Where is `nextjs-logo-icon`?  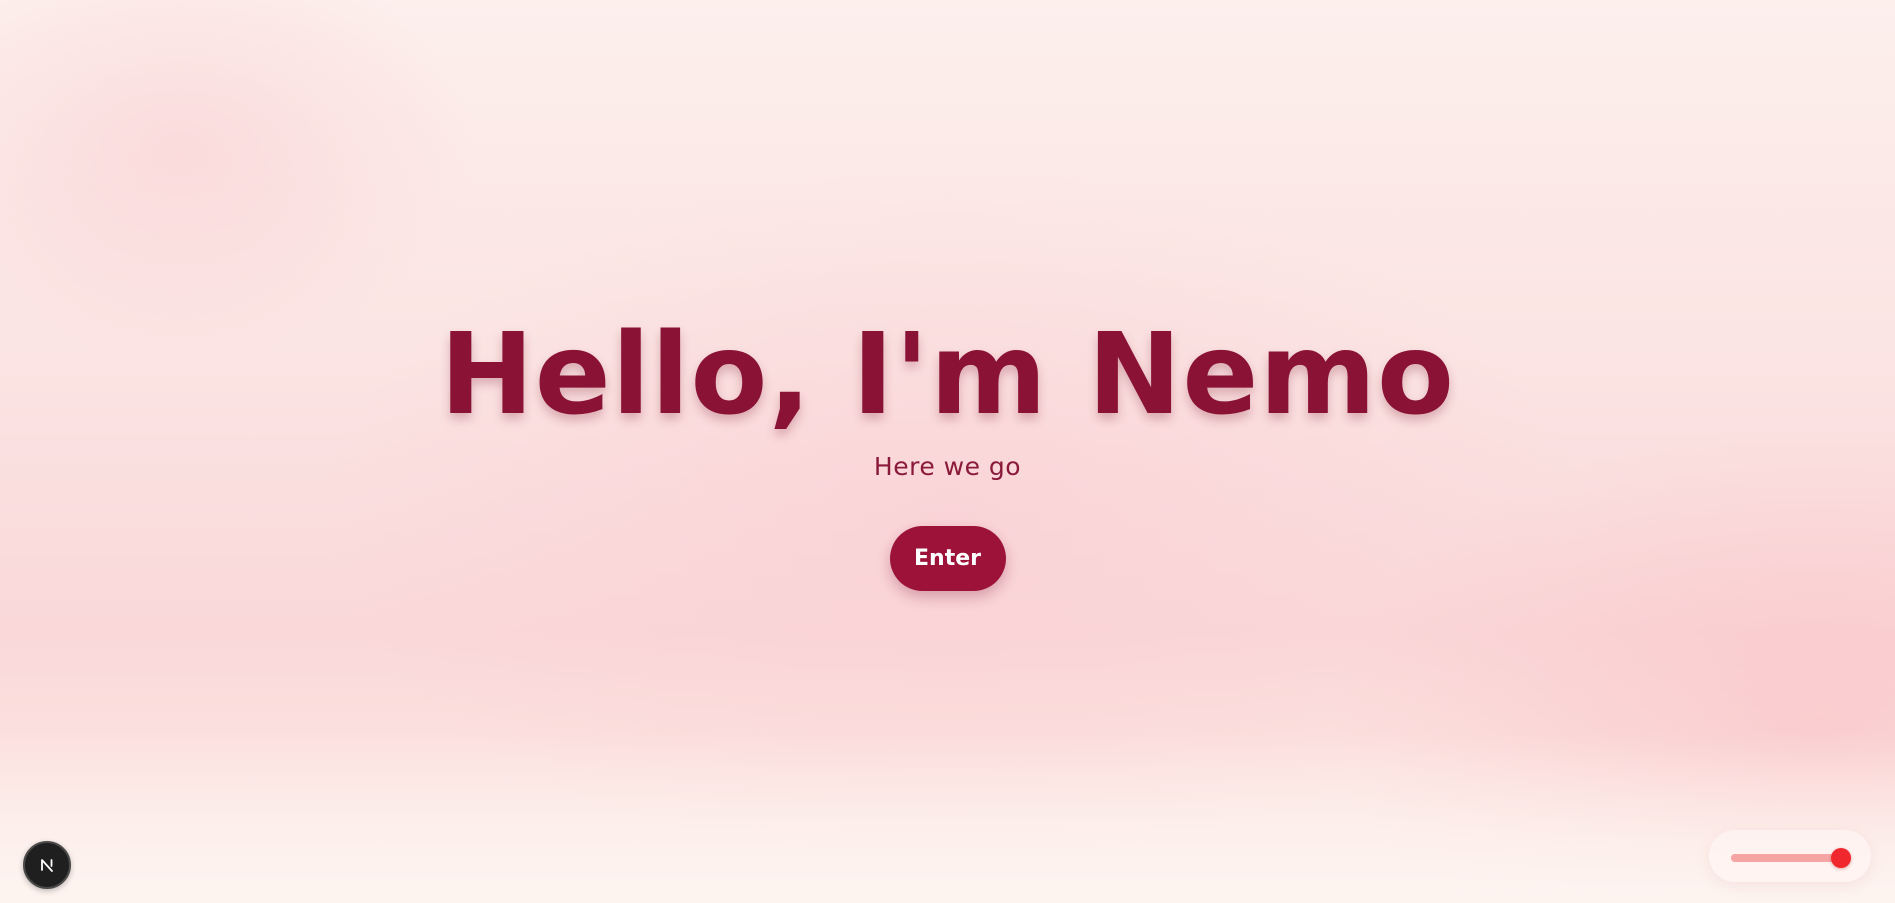
nextjs-logo-icon is located at coordinates (47, 865).